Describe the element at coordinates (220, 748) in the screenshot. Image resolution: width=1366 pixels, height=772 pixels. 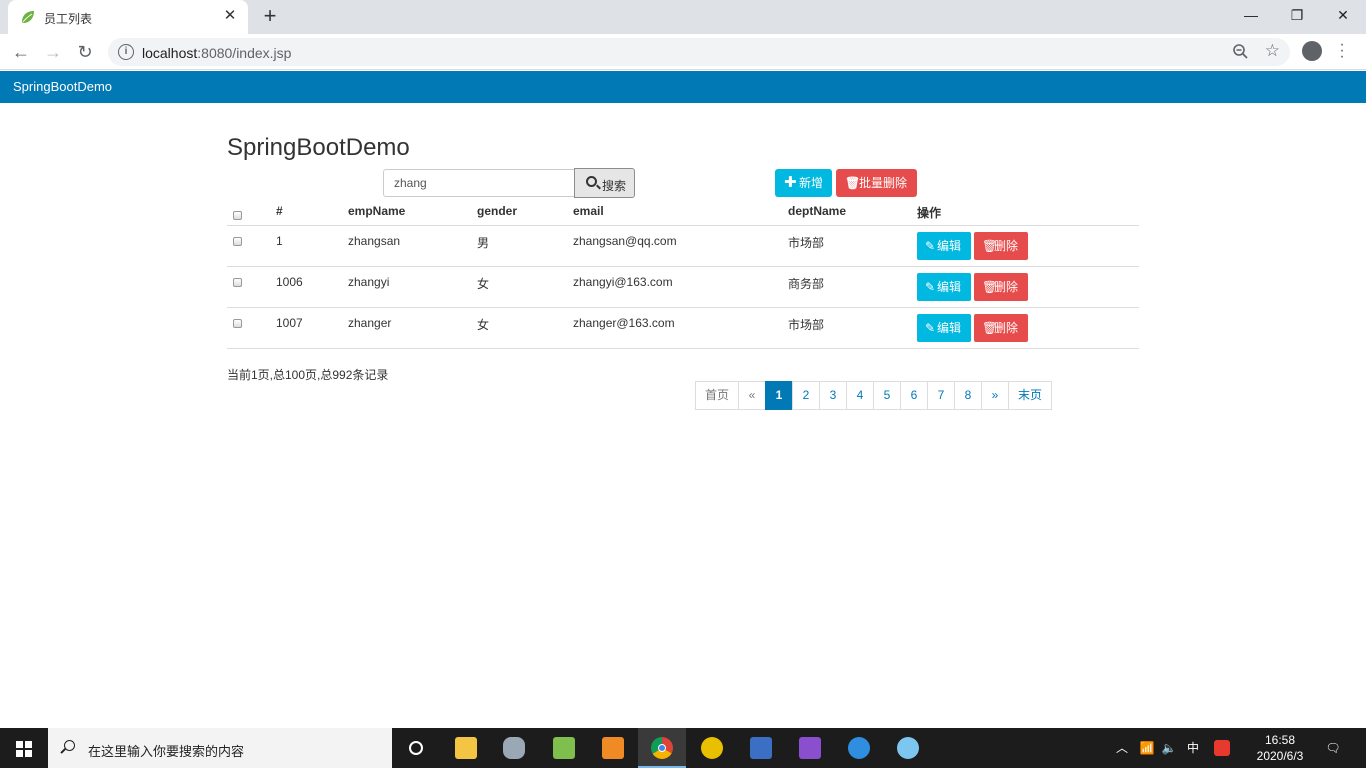
I see `taskbar-search-box: 在这里输入你要搜索的内容` at that location.